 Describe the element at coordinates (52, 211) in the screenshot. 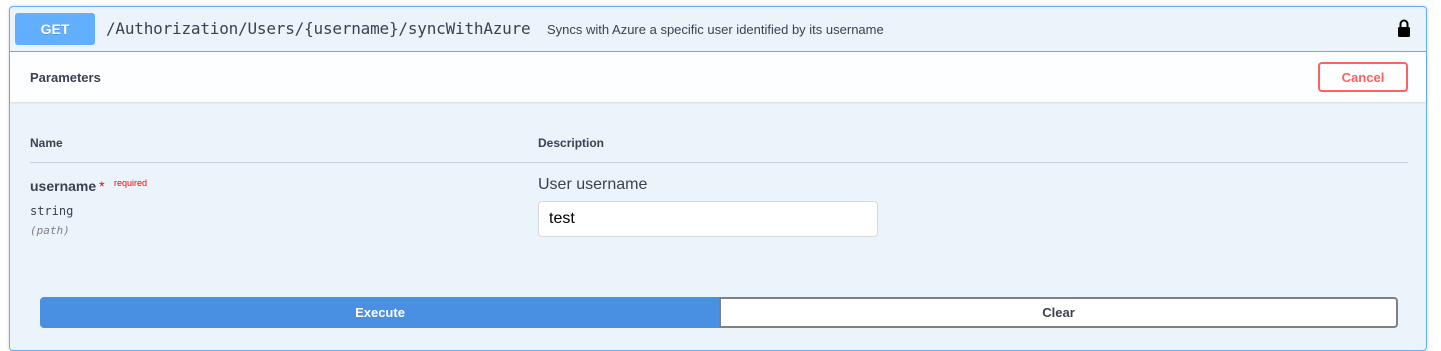

I see `parameter-type: string` at that location.